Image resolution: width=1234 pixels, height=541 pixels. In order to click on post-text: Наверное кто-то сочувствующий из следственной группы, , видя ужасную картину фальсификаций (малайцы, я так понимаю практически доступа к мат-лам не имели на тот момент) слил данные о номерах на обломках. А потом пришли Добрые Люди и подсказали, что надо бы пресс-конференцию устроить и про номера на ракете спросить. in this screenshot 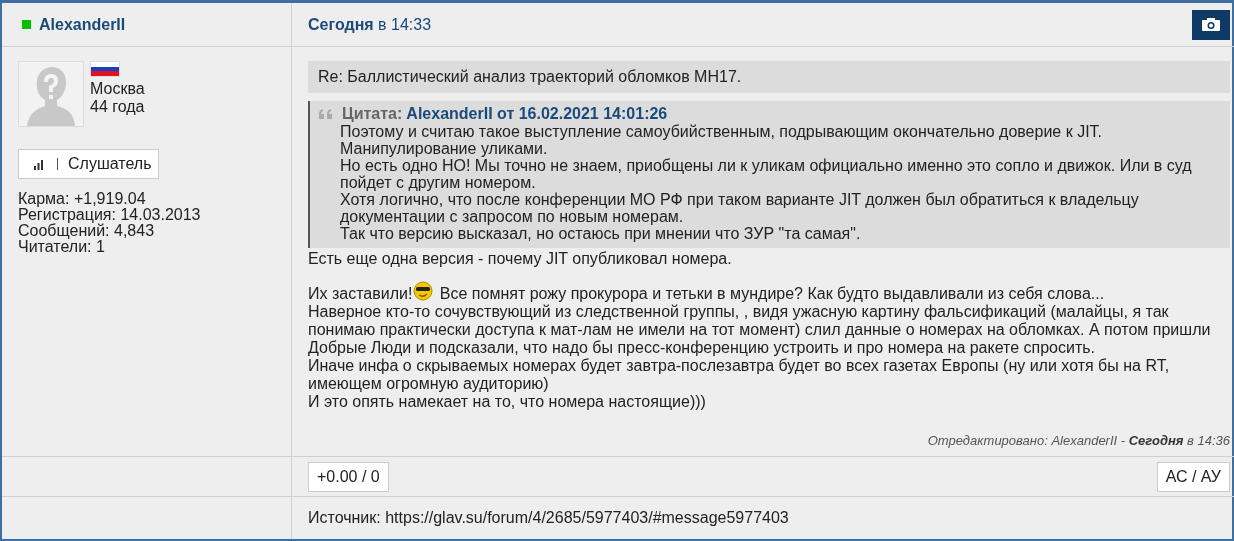, I will do `click(760, 330)`.